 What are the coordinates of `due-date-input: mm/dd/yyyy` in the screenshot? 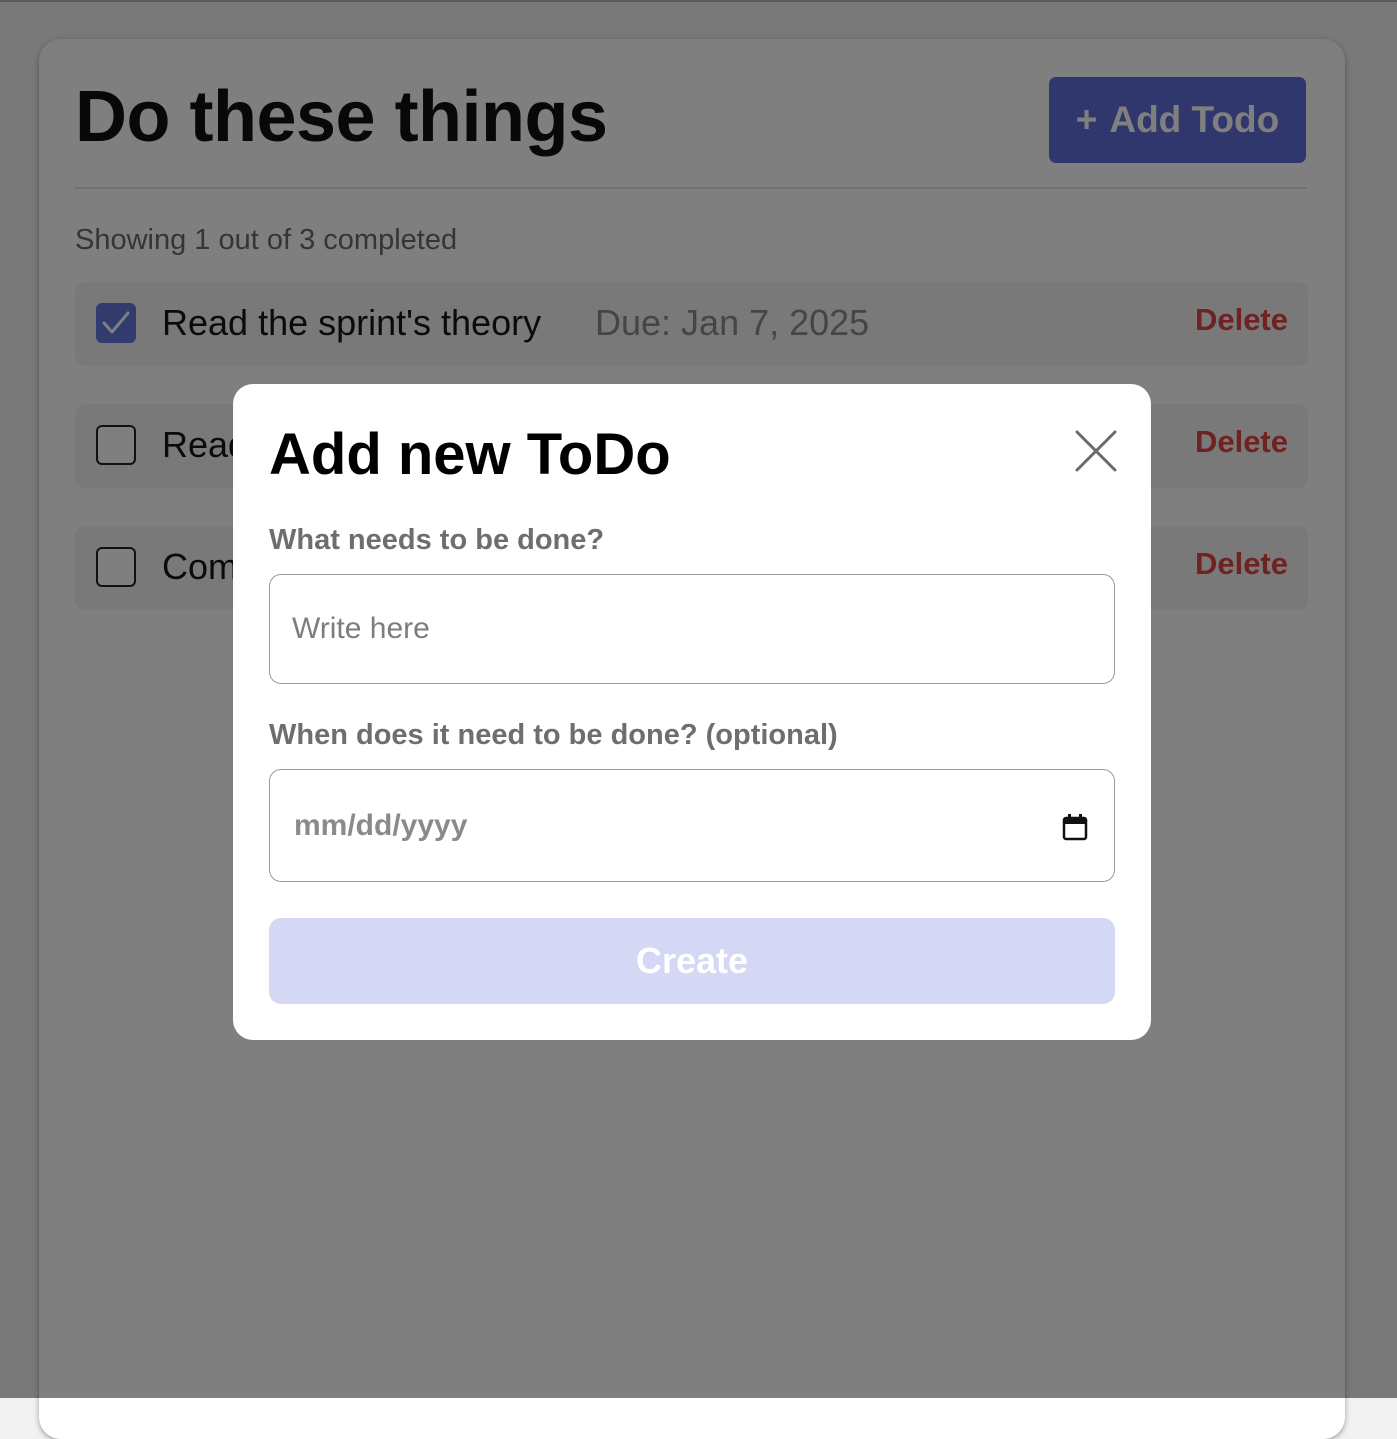 It's located at (692, 825).